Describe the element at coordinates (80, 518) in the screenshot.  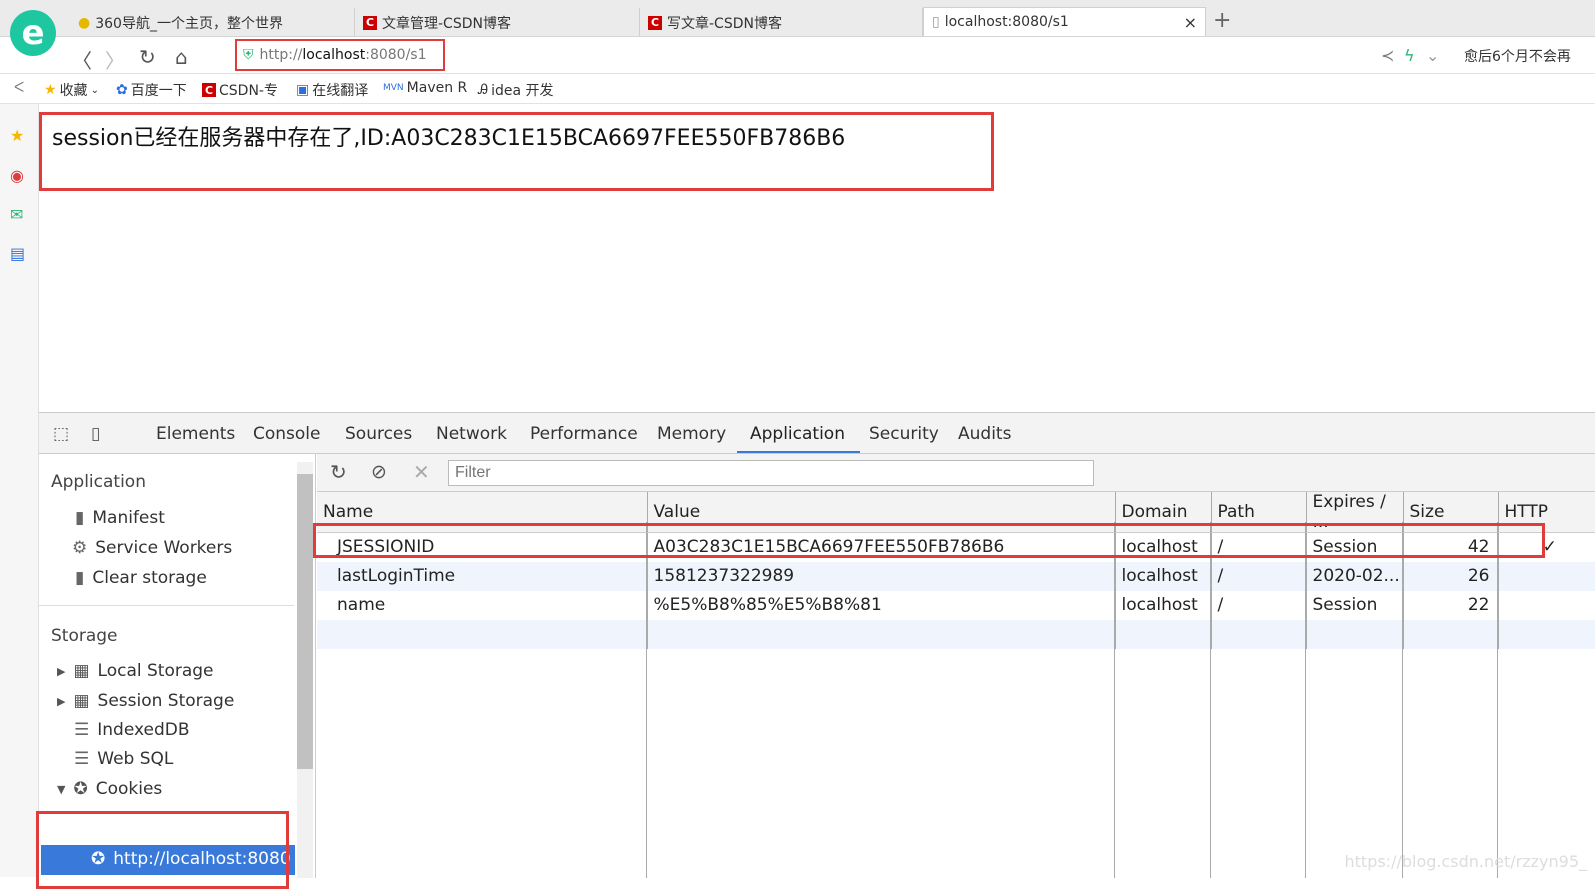
I see `file-icon: ▮` at that location.